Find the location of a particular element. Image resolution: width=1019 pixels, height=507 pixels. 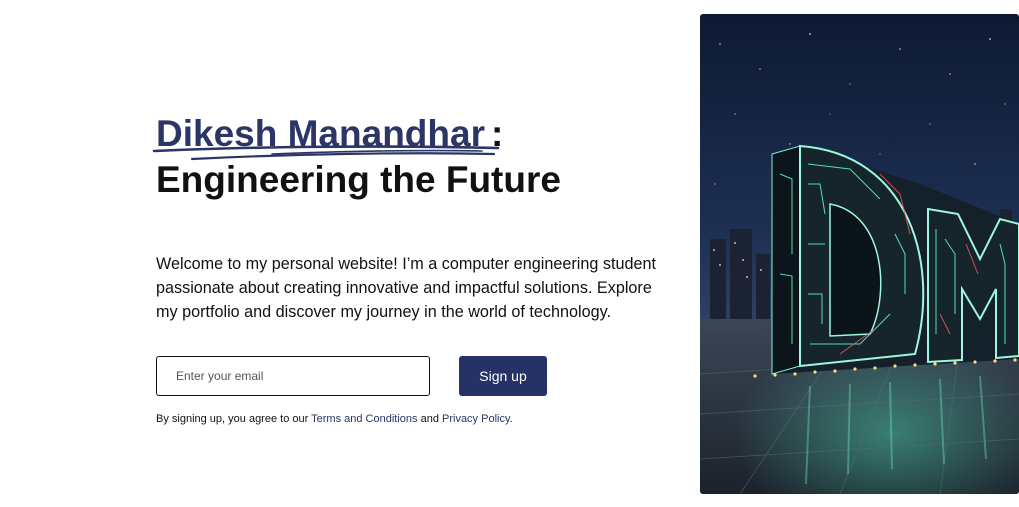

heading-line-1: Dikesh Manandhar : is located at coordinates (414, 136).